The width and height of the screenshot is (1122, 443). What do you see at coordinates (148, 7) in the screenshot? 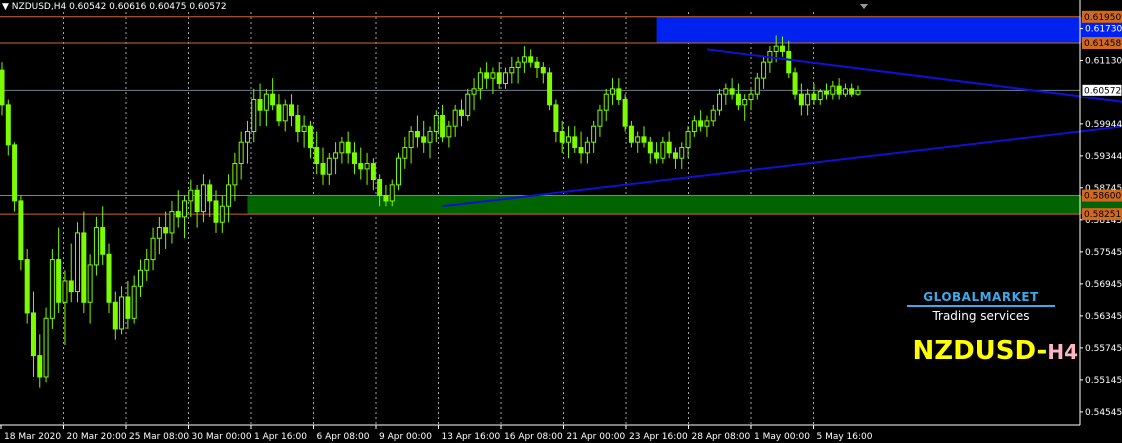
I see `ohlc-values: 0.60542 0.60616 0.60475 0.60572` at bounding box center [148, 7].